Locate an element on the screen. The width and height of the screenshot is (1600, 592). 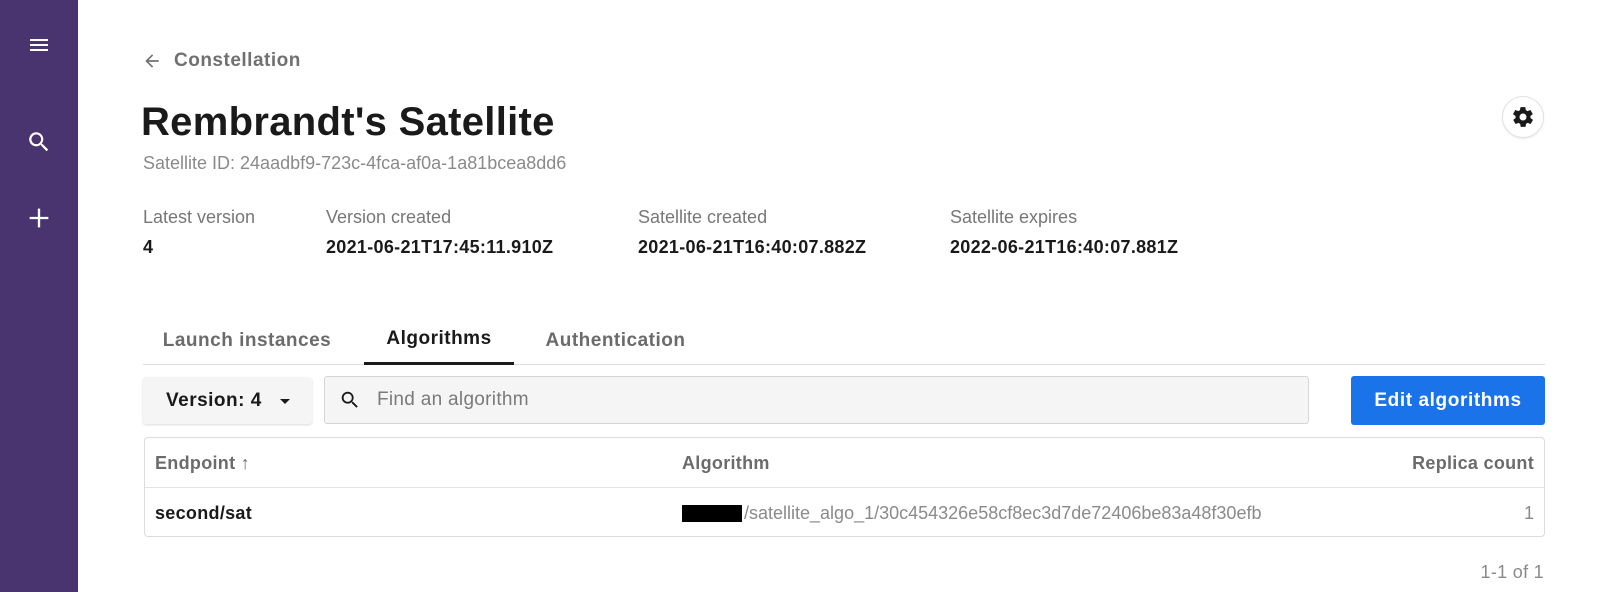
settings-button is located at coordinates (1523, 117).